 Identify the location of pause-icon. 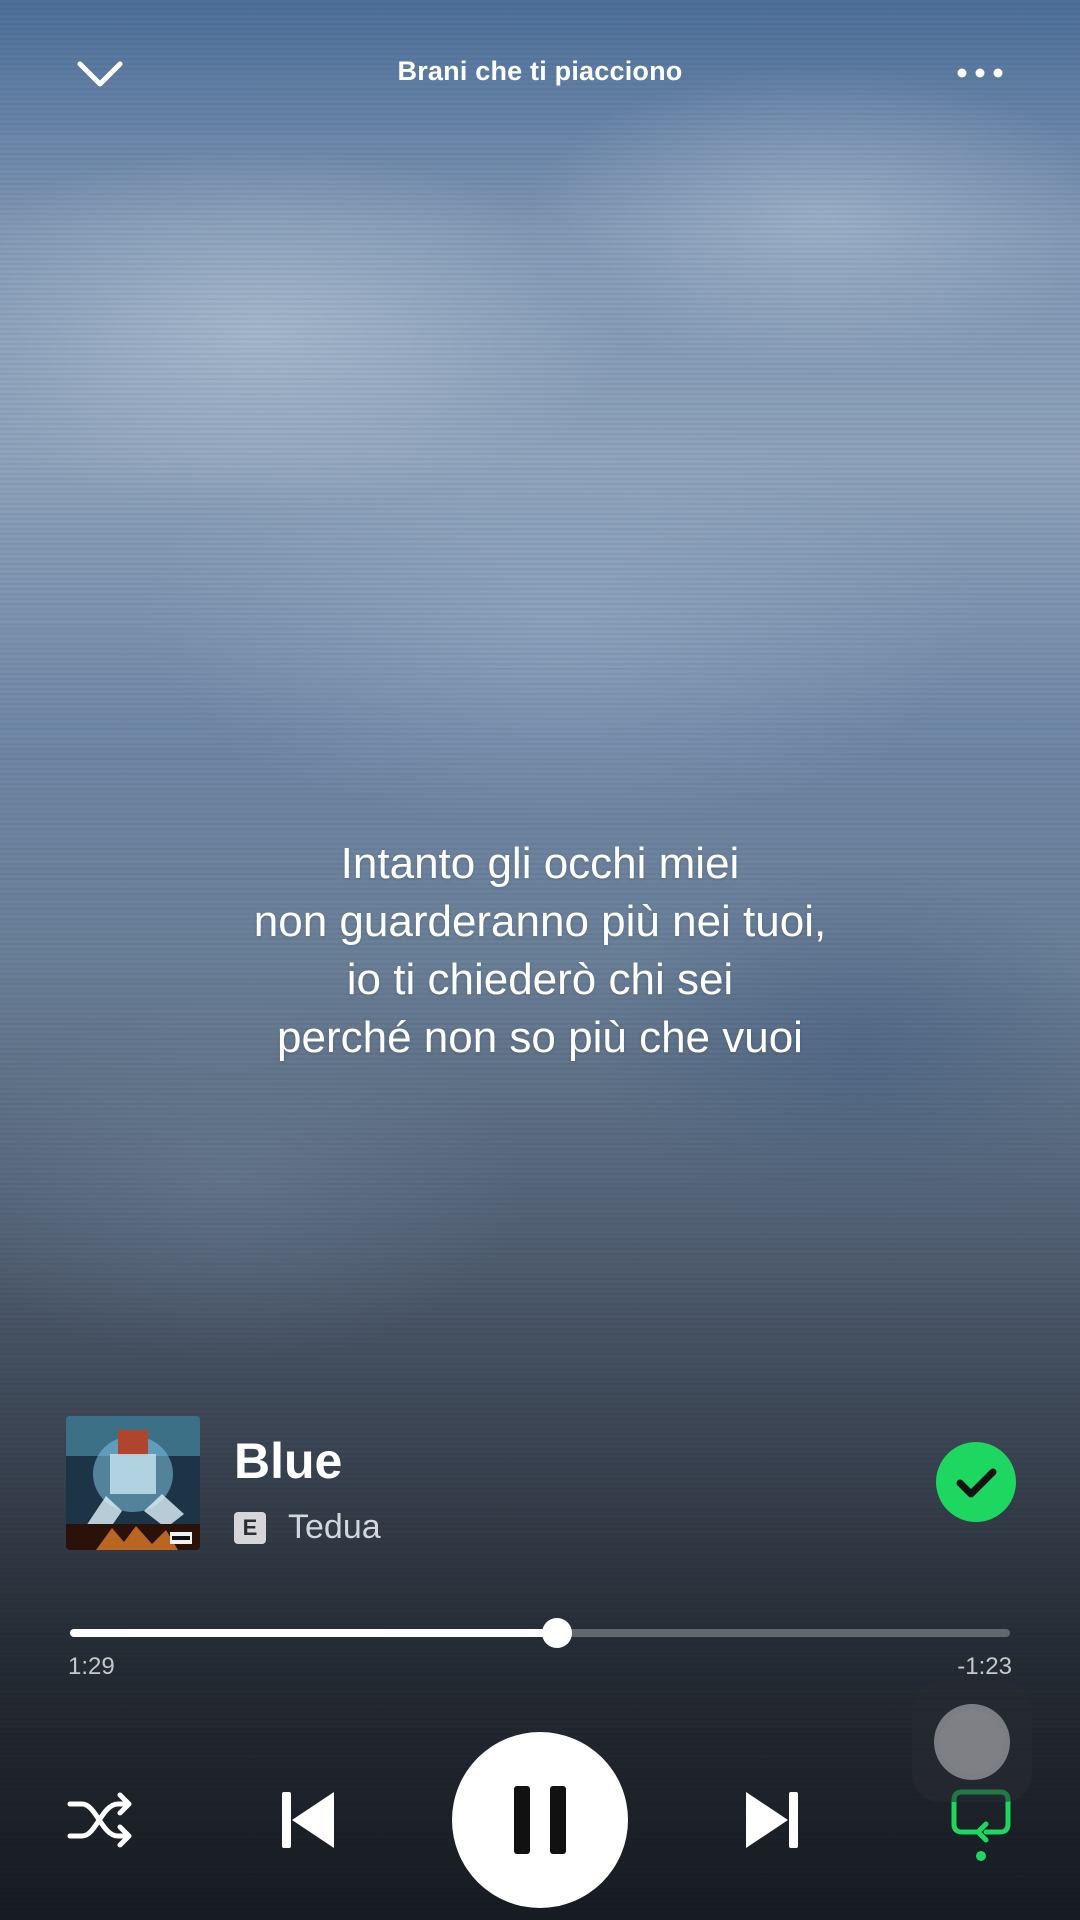
(540, 1820).